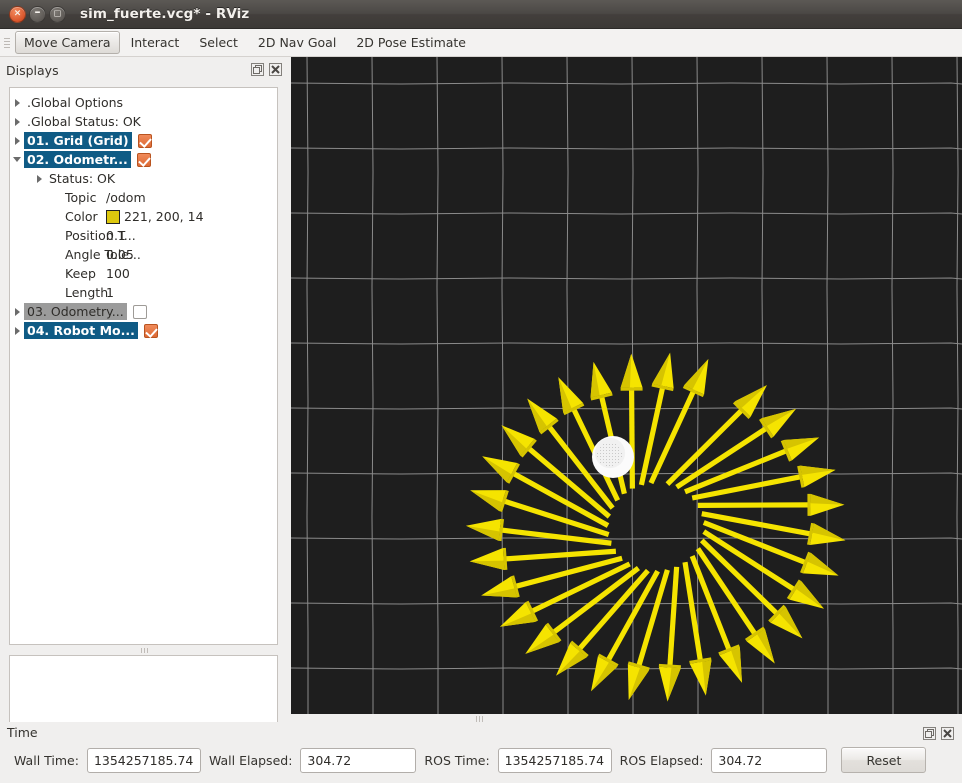 The height and width of the screenshot is (783, 962). I want to click on property-row-topic: Topic /odom, so click(143, 197).